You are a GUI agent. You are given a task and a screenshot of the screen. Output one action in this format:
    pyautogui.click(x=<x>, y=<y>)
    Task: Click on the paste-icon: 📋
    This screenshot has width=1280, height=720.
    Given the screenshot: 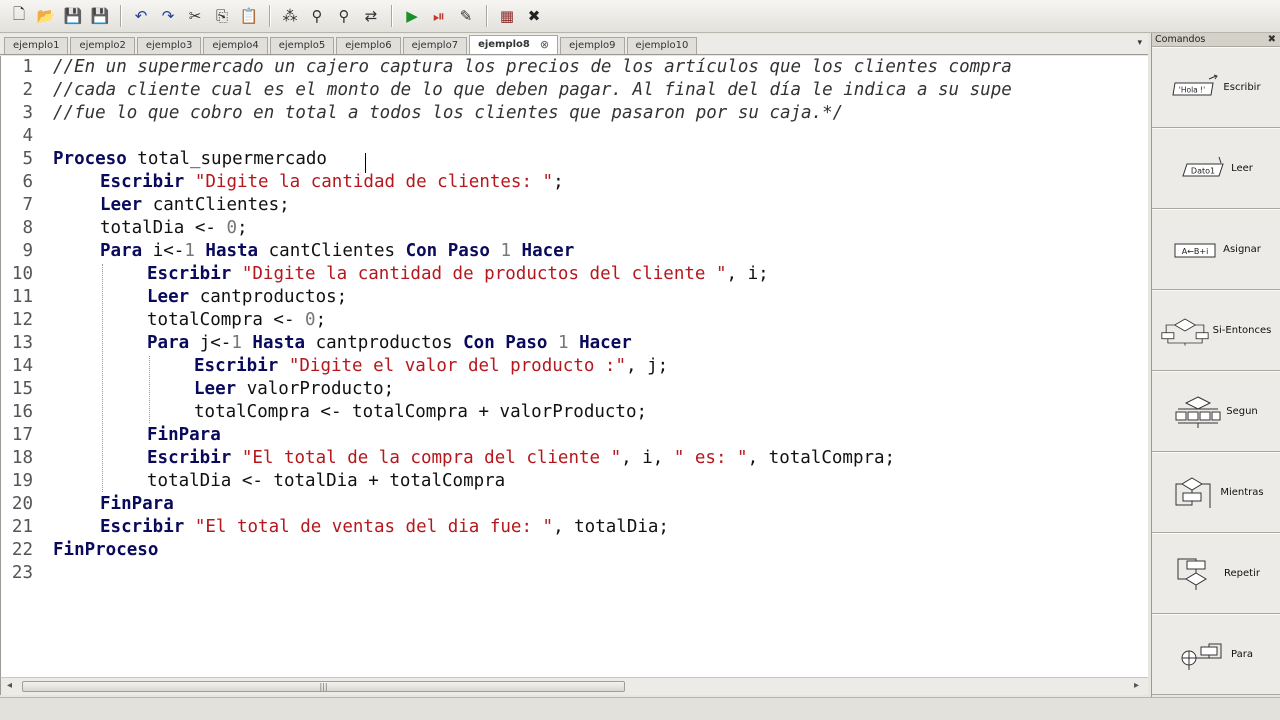 What is the action you would take?
    pyautogui.click(x=249, y=16)
    